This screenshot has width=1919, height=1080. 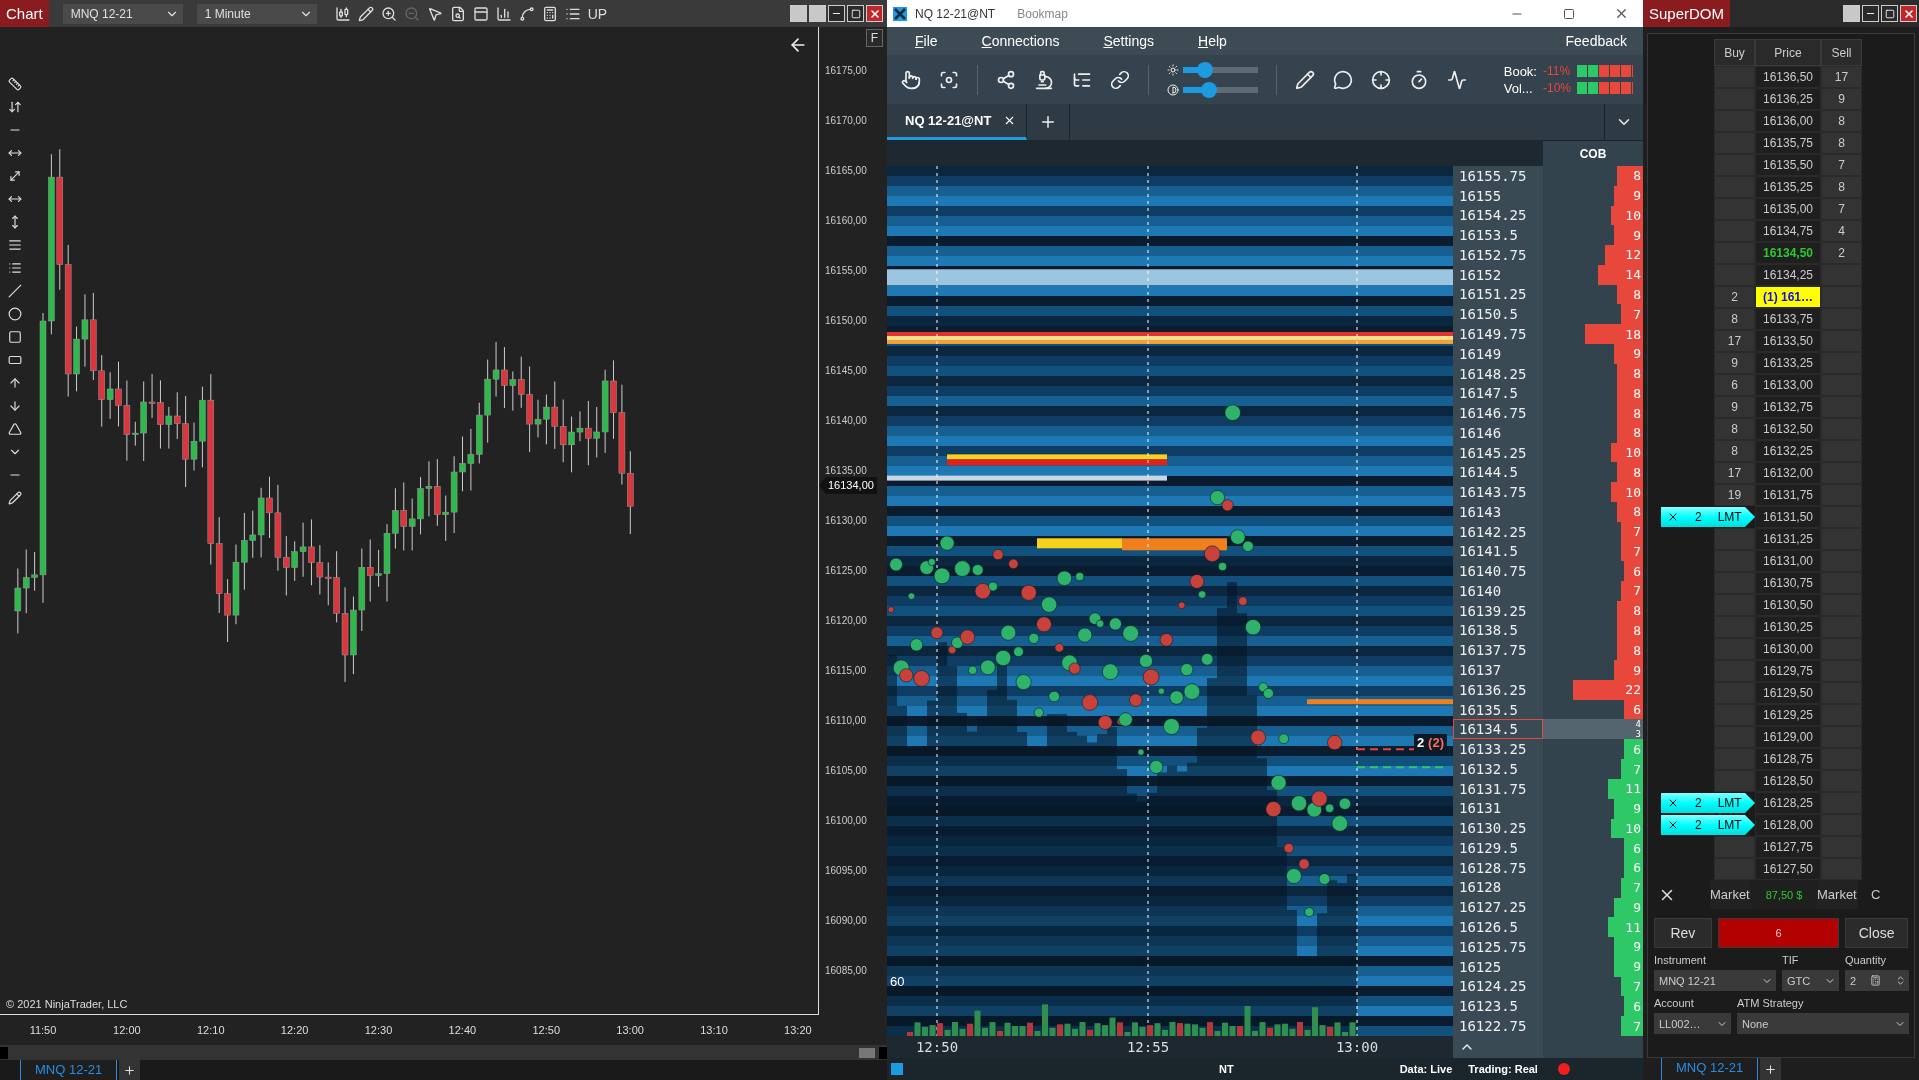 I want to click on price-cell: 16135,50, so click(x=1788, y=165).